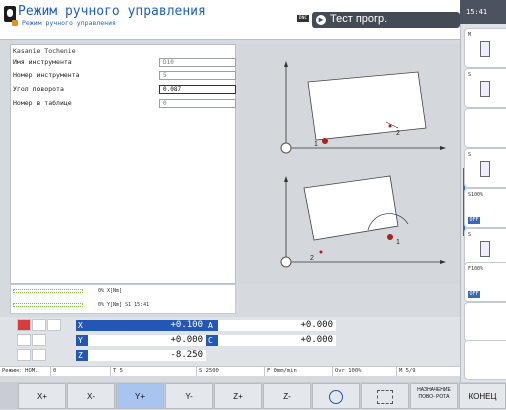 This screenshot has height=410, width=506. Describe the element at coordinates (140, 396) in the screenshot. I see `y-plus-softkey: Y+` at that location.